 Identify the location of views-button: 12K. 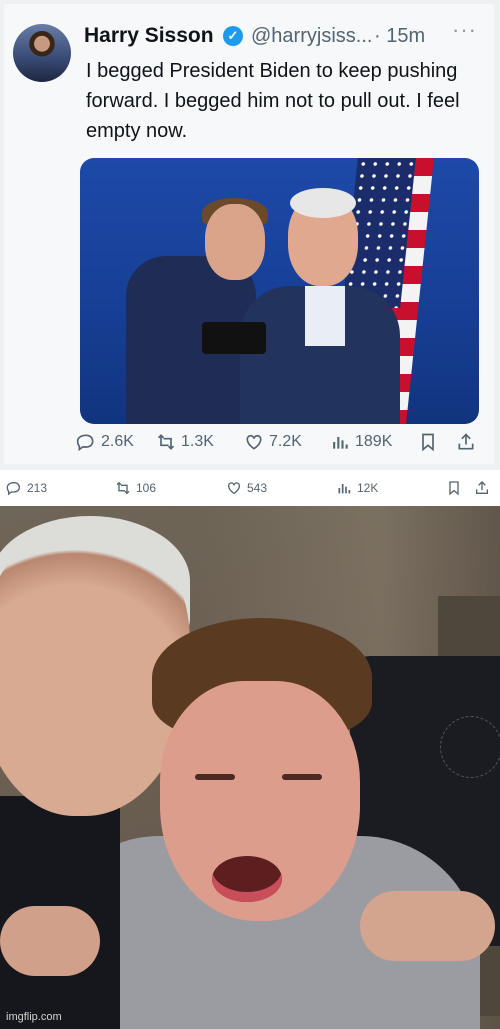
(357, 488).